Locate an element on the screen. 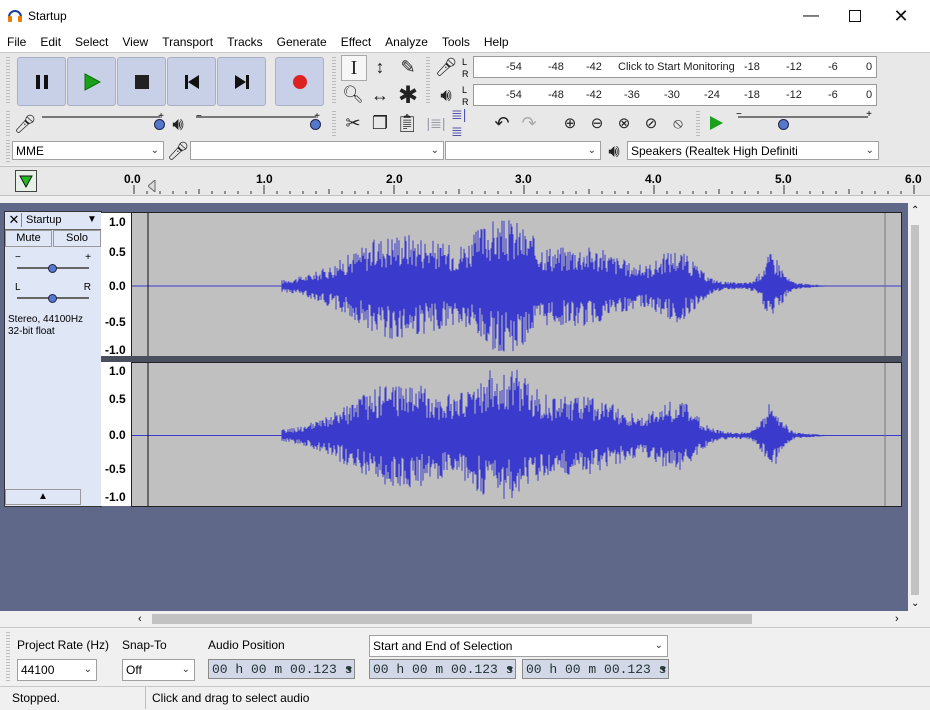 The height and width of the screenshot is (710, 930). draw-tool-button: ✎ is located at coordinates (408, 67).